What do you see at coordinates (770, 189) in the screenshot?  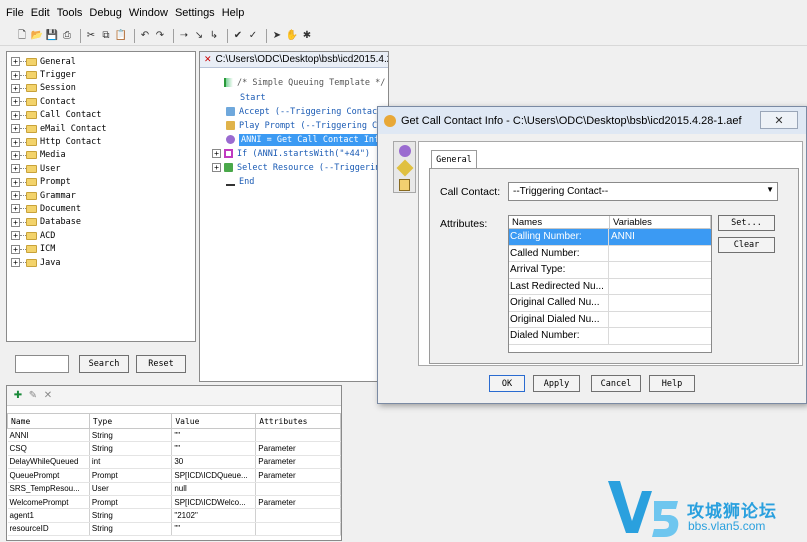 I see `chevron-down-icon: ▼` at bounding box center [770, 189].